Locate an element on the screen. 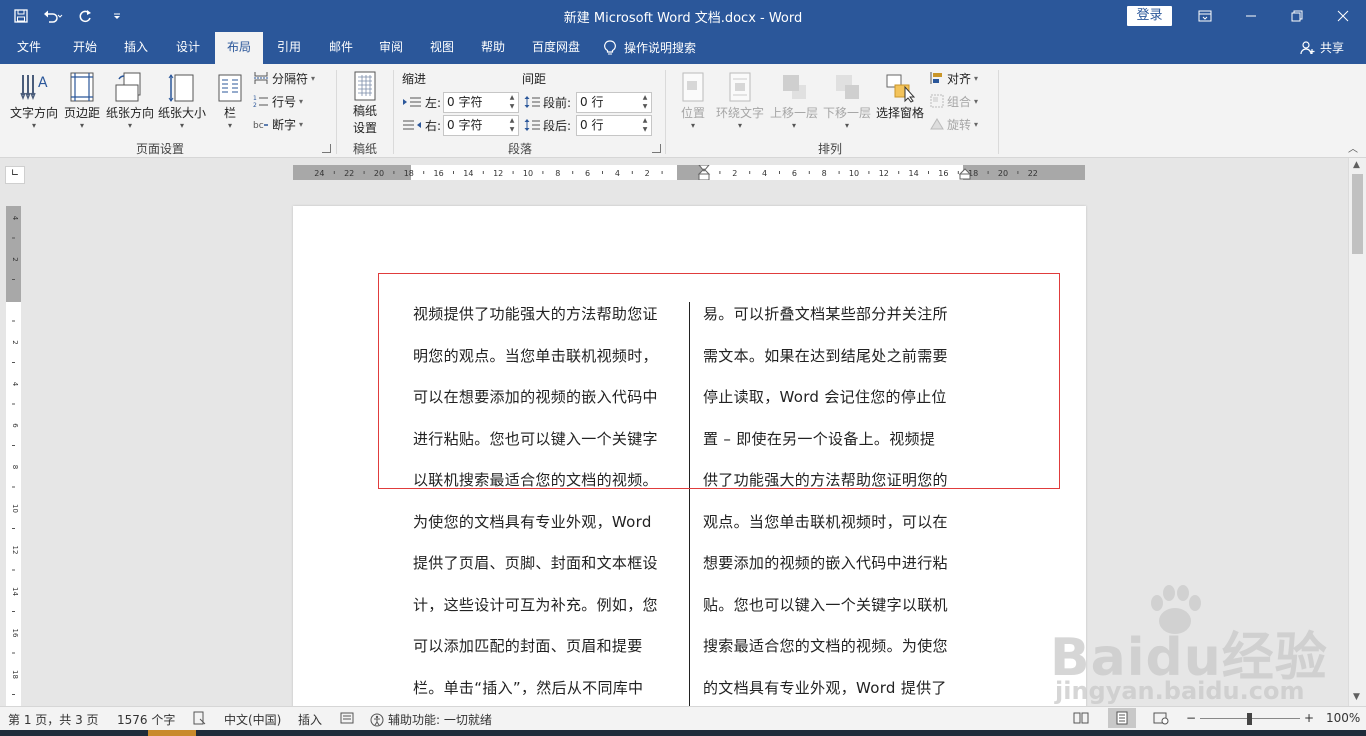  zoom-slider-thumb is located at coordinates (1249, 719).